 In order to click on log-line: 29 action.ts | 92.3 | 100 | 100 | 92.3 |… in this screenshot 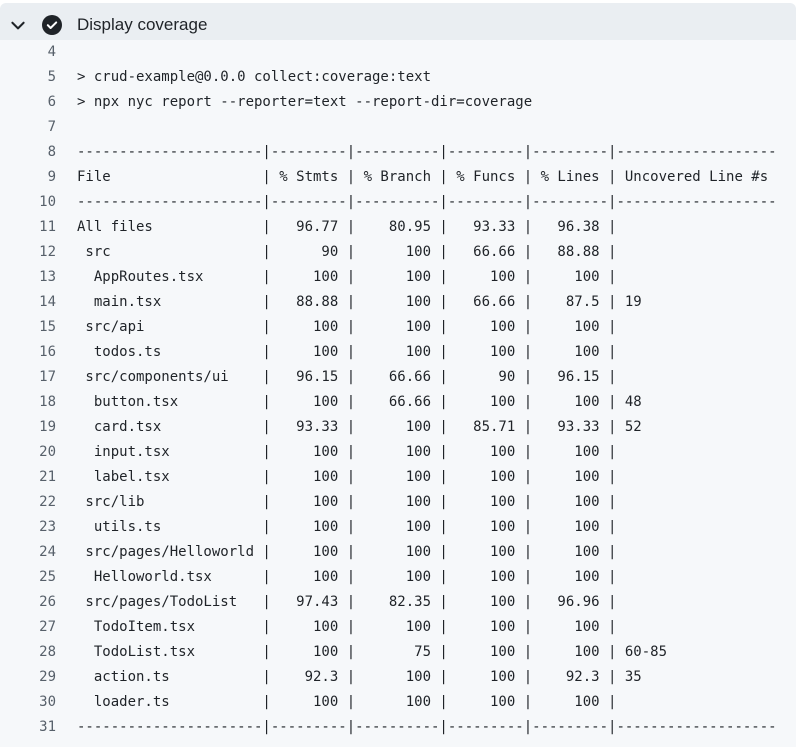, I will do `click(398, 677)`.